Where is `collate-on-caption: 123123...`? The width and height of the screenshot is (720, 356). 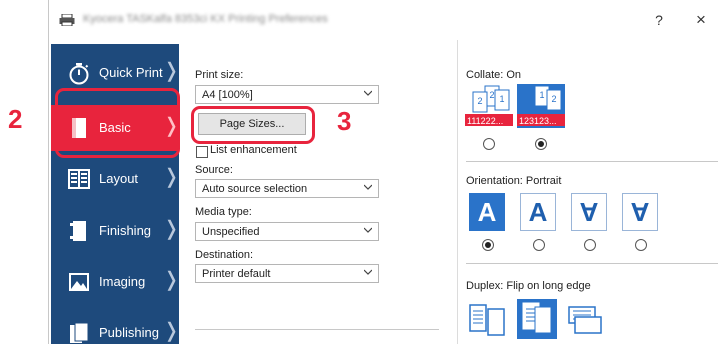
collate-on-caption: 123123... is located at coordinates (538, 121).